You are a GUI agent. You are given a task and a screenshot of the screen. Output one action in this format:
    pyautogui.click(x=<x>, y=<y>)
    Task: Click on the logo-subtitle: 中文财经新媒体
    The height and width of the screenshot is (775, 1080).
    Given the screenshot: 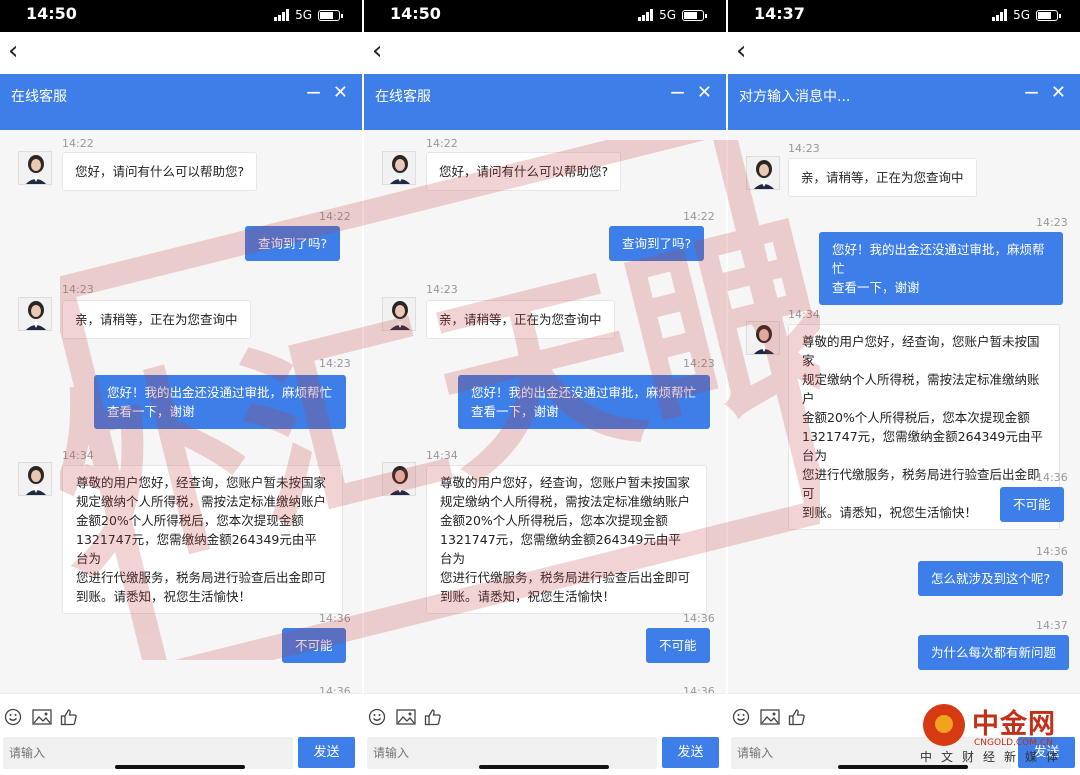 What is the action you would take?
    pyautogui.click(x=994, y=757)
    